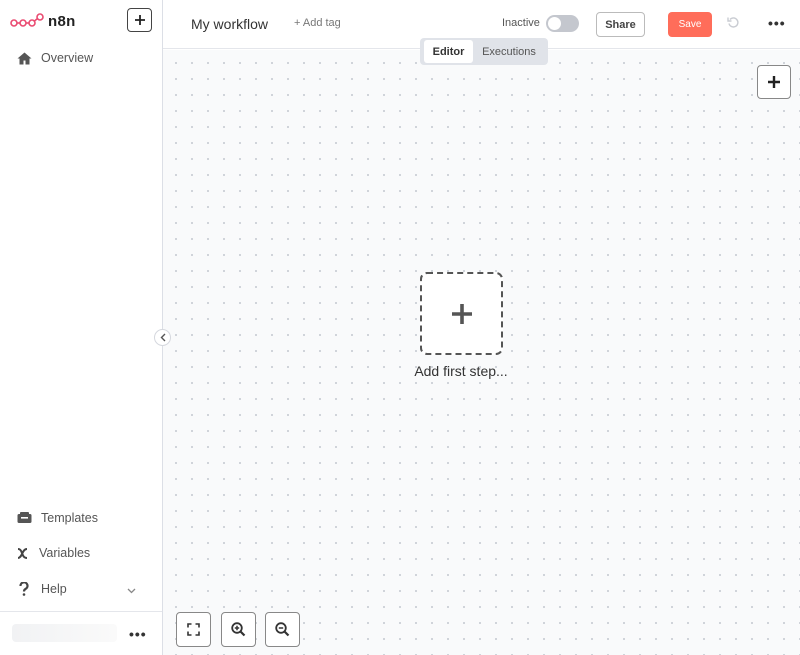  What do you see at coordinates (65, 553) in the screenshot?
I see `sidebar-item-label: Variables` at bounding box center [65, 553].